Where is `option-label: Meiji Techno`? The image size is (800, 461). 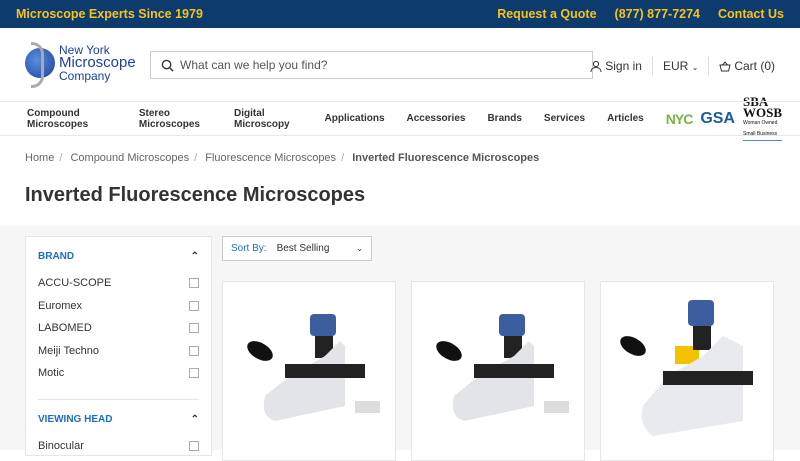
option-label: Meiji Techno is located at coordinates (68, 350).